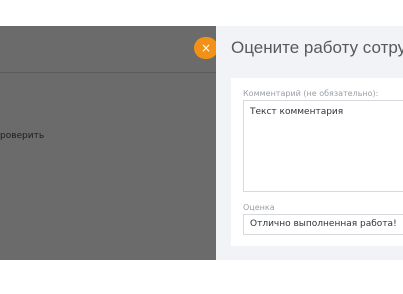 This screenshot has width=403, height=294. Describe the element at coordinates (317, 47) in the screenshot. I see `panel-title: Оцените работу сотруд` at that location.